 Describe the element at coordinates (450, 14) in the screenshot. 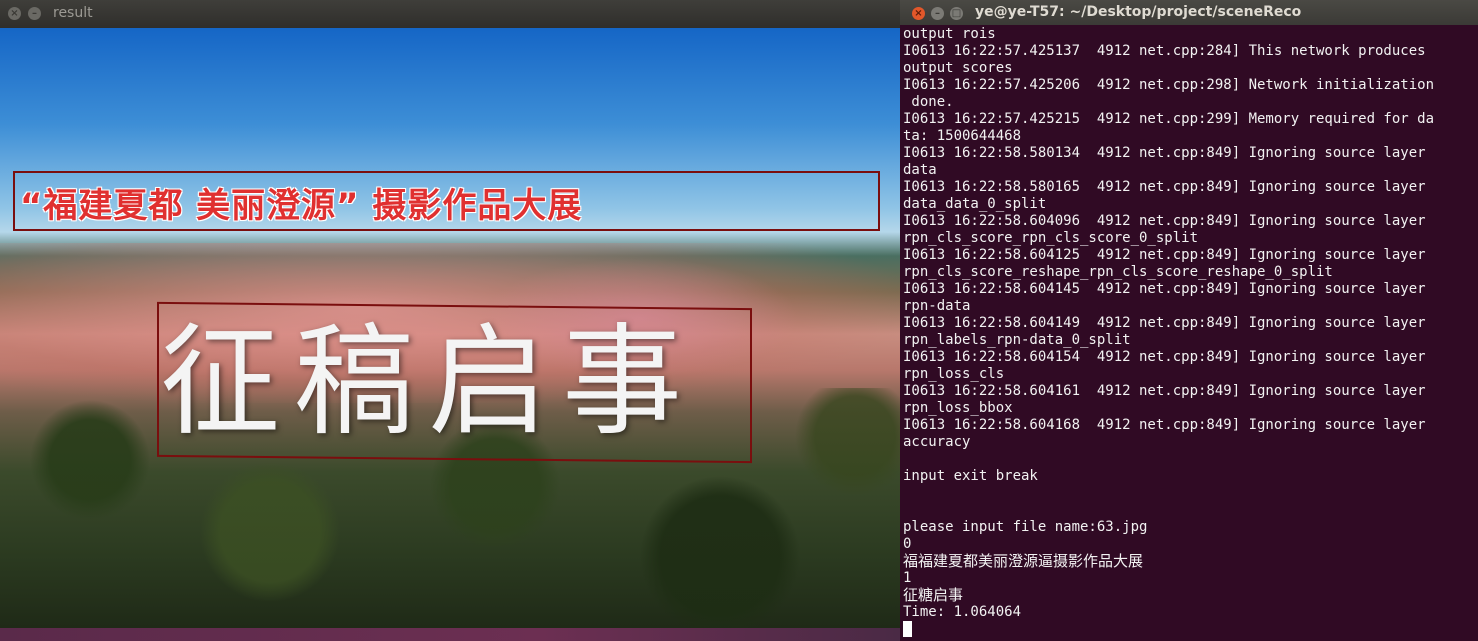

I see `result-titlebar: × – result` at that location.